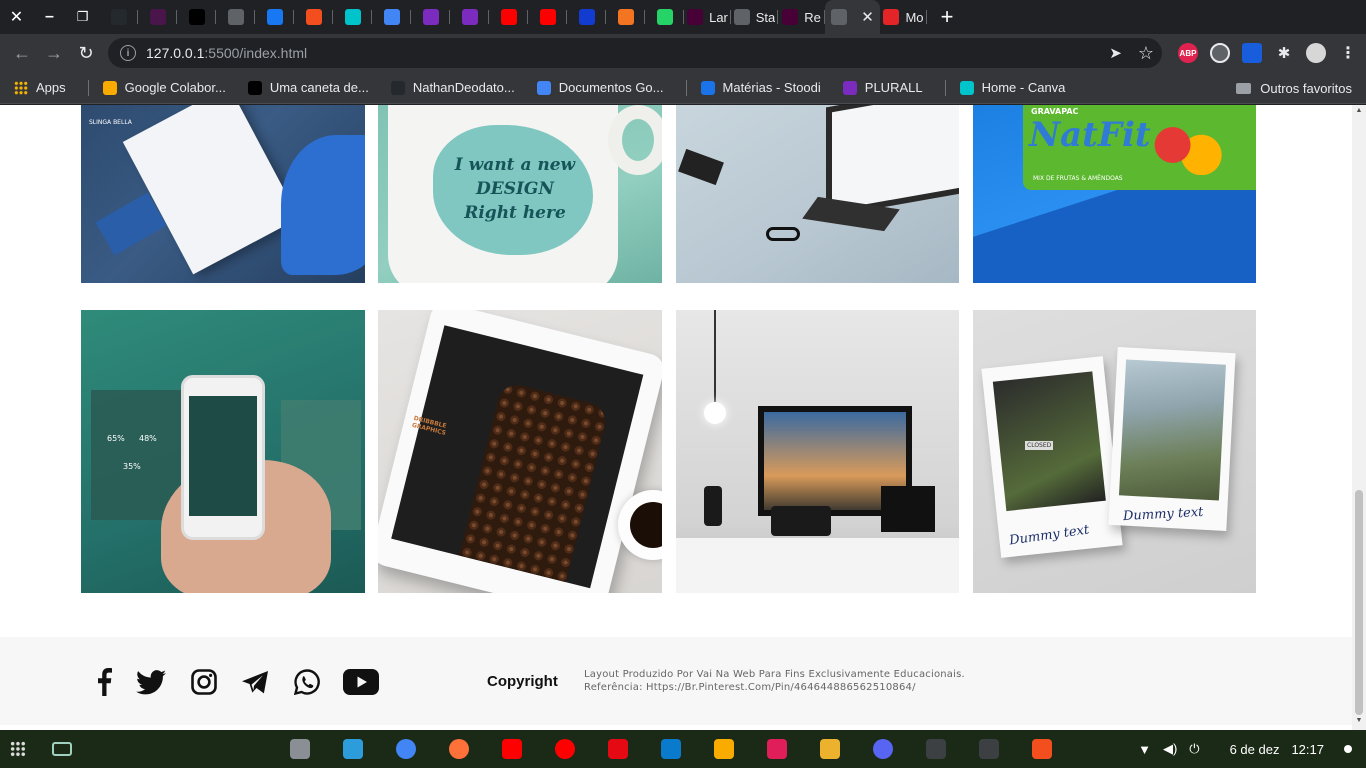  I want to click on portfolio-item-mobile-app: 65% 48% 35%, so click(223, 451).